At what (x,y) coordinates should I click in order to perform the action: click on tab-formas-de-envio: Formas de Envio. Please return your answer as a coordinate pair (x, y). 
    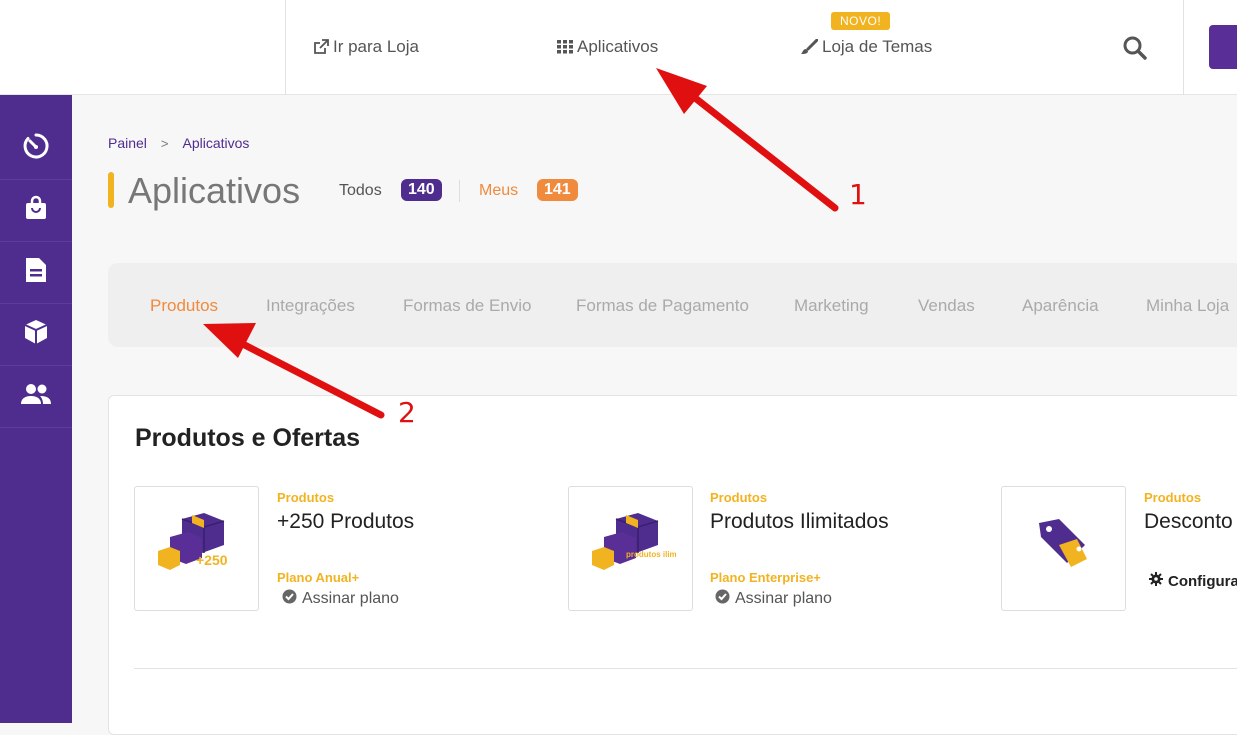
    Looking at the image, I should click on (467, 306).